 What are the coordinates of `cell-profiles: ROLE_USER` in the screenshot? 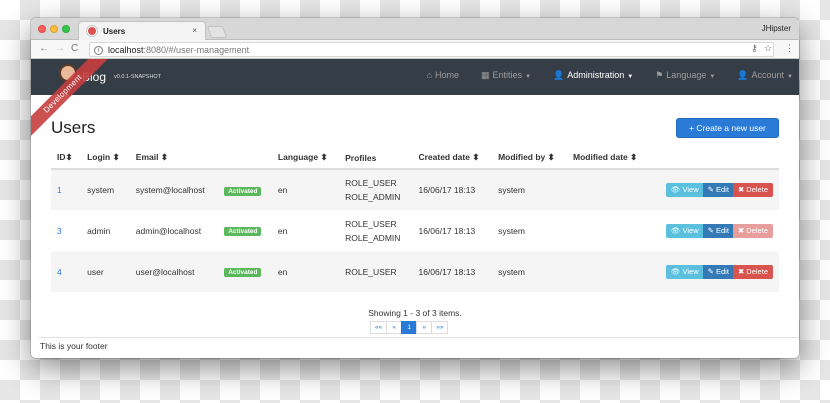 It's located at (375, 271).